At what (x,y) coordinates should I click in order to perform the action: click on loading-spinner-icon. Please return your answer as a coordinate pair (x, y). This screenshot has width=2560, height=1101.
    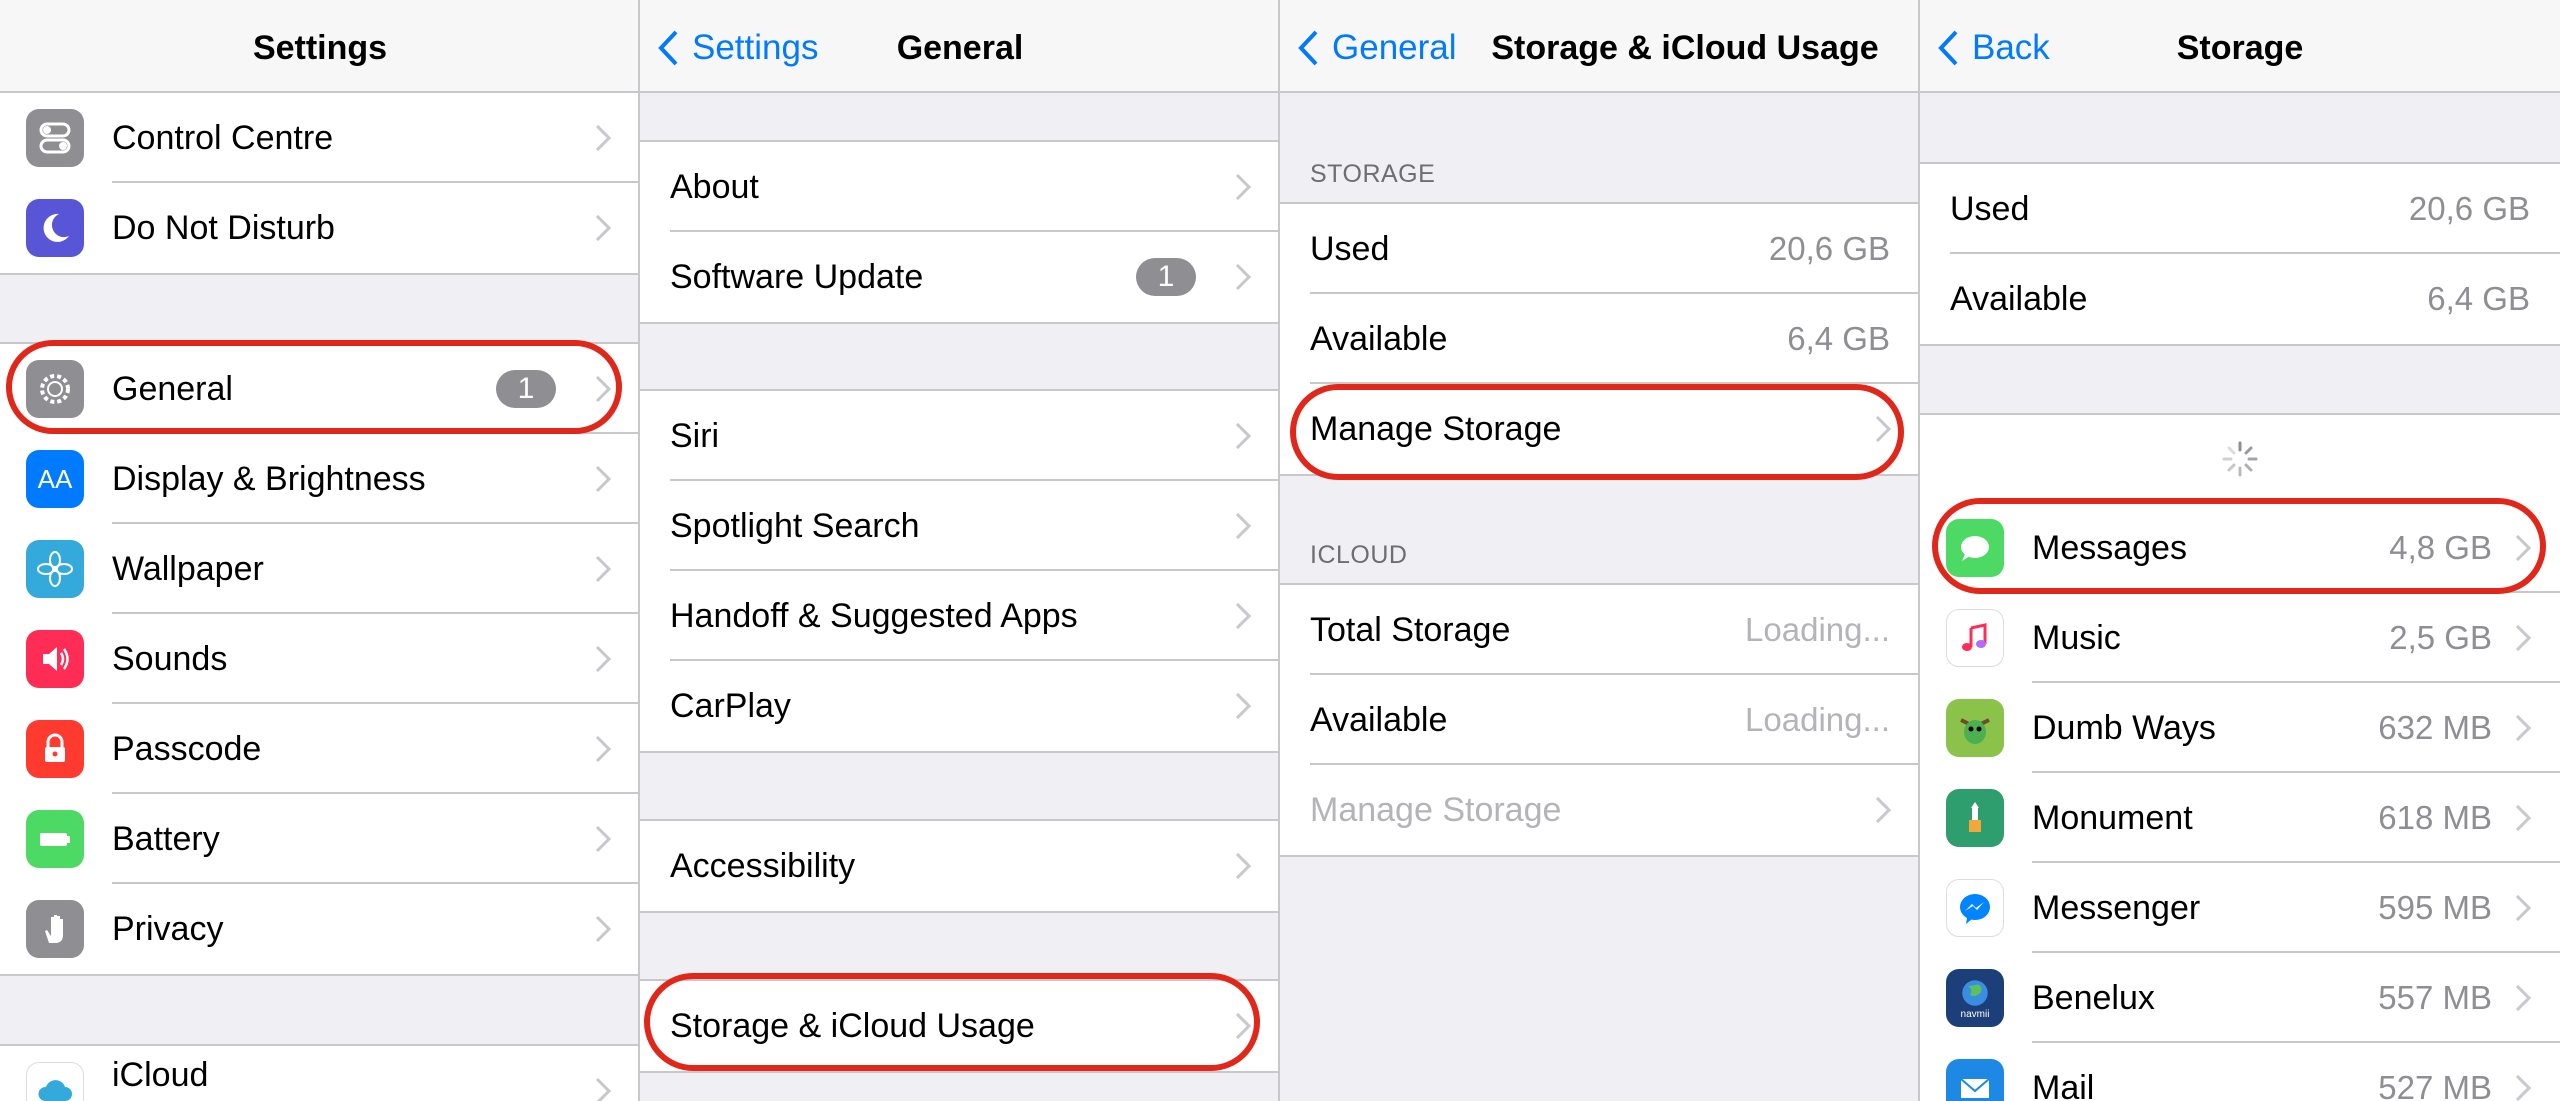
    Looking at the image, I should click on (2240, 459).